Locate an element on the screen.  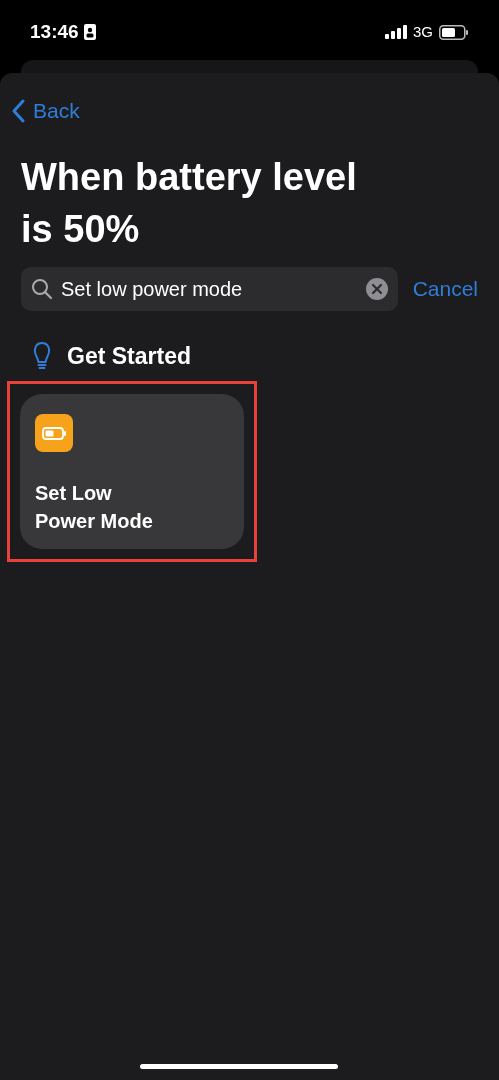
search-field: Set low power mode is located at coordinates (209, 288).